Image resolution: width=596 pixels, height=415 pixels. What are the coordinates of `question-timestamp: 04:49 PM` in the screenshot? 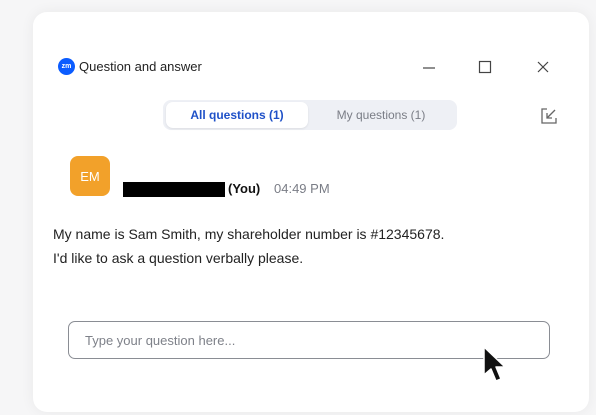 It's located at (302, 188).